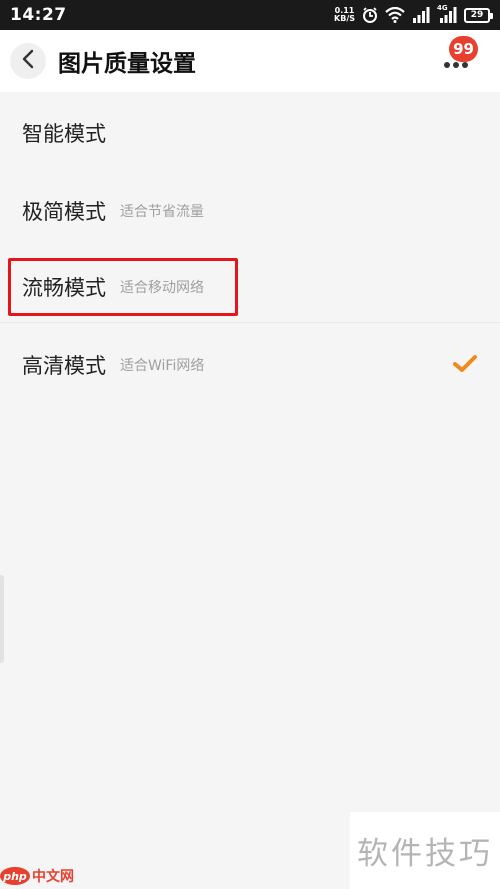 This screenshot has width=500, height=889. Describe the element at coordinates (162, 212) in the screenshot. I see `option-description: 适合节省流量` at that location.